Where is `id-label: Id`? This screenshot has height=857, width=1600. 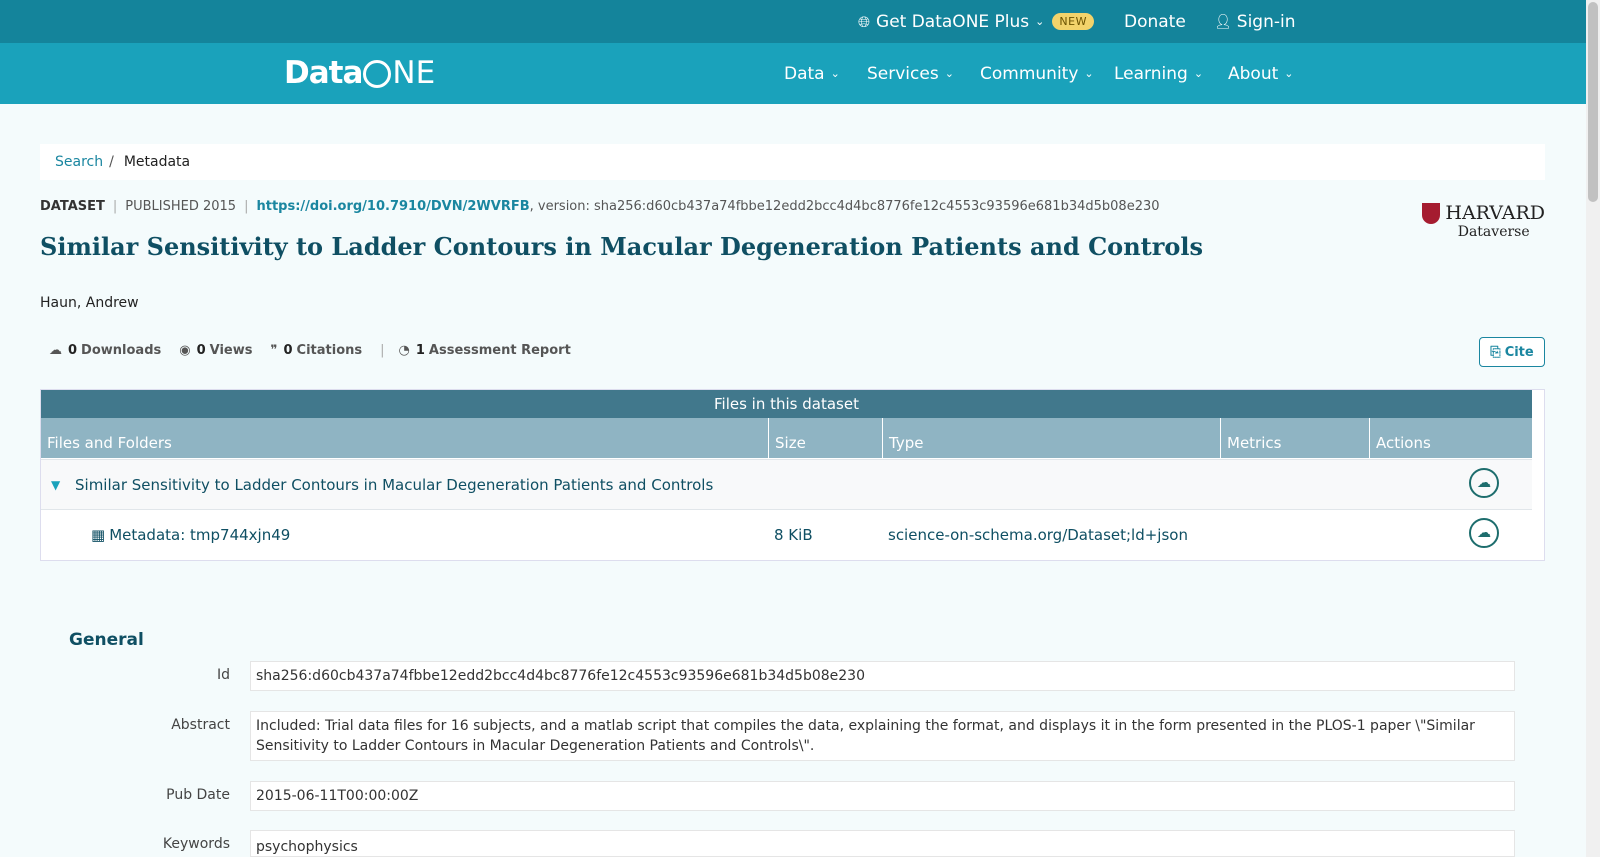
id-label: Id is located at coordinates (223, 675).